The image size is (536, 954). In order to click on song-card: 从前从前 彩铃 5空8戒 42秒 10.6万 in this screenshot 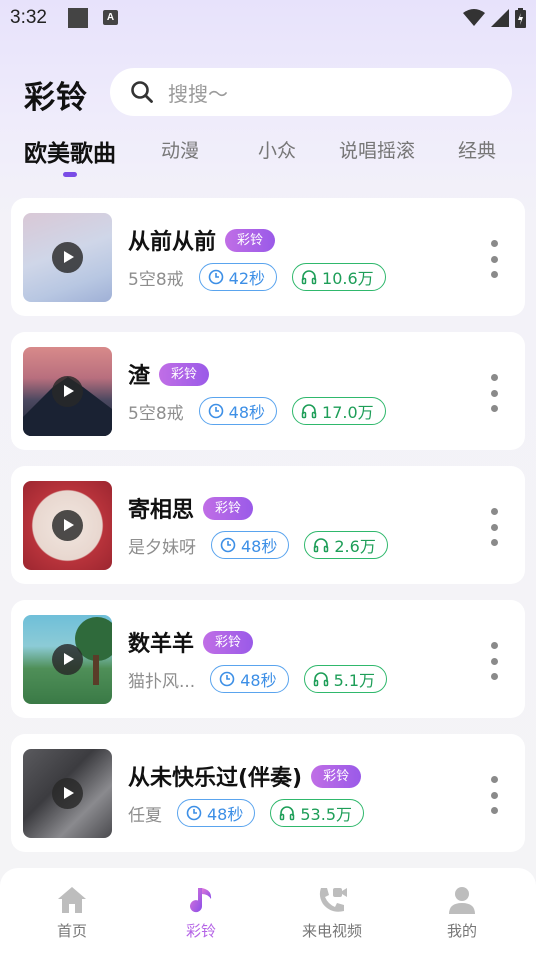, I will do `click(268, 257)`.